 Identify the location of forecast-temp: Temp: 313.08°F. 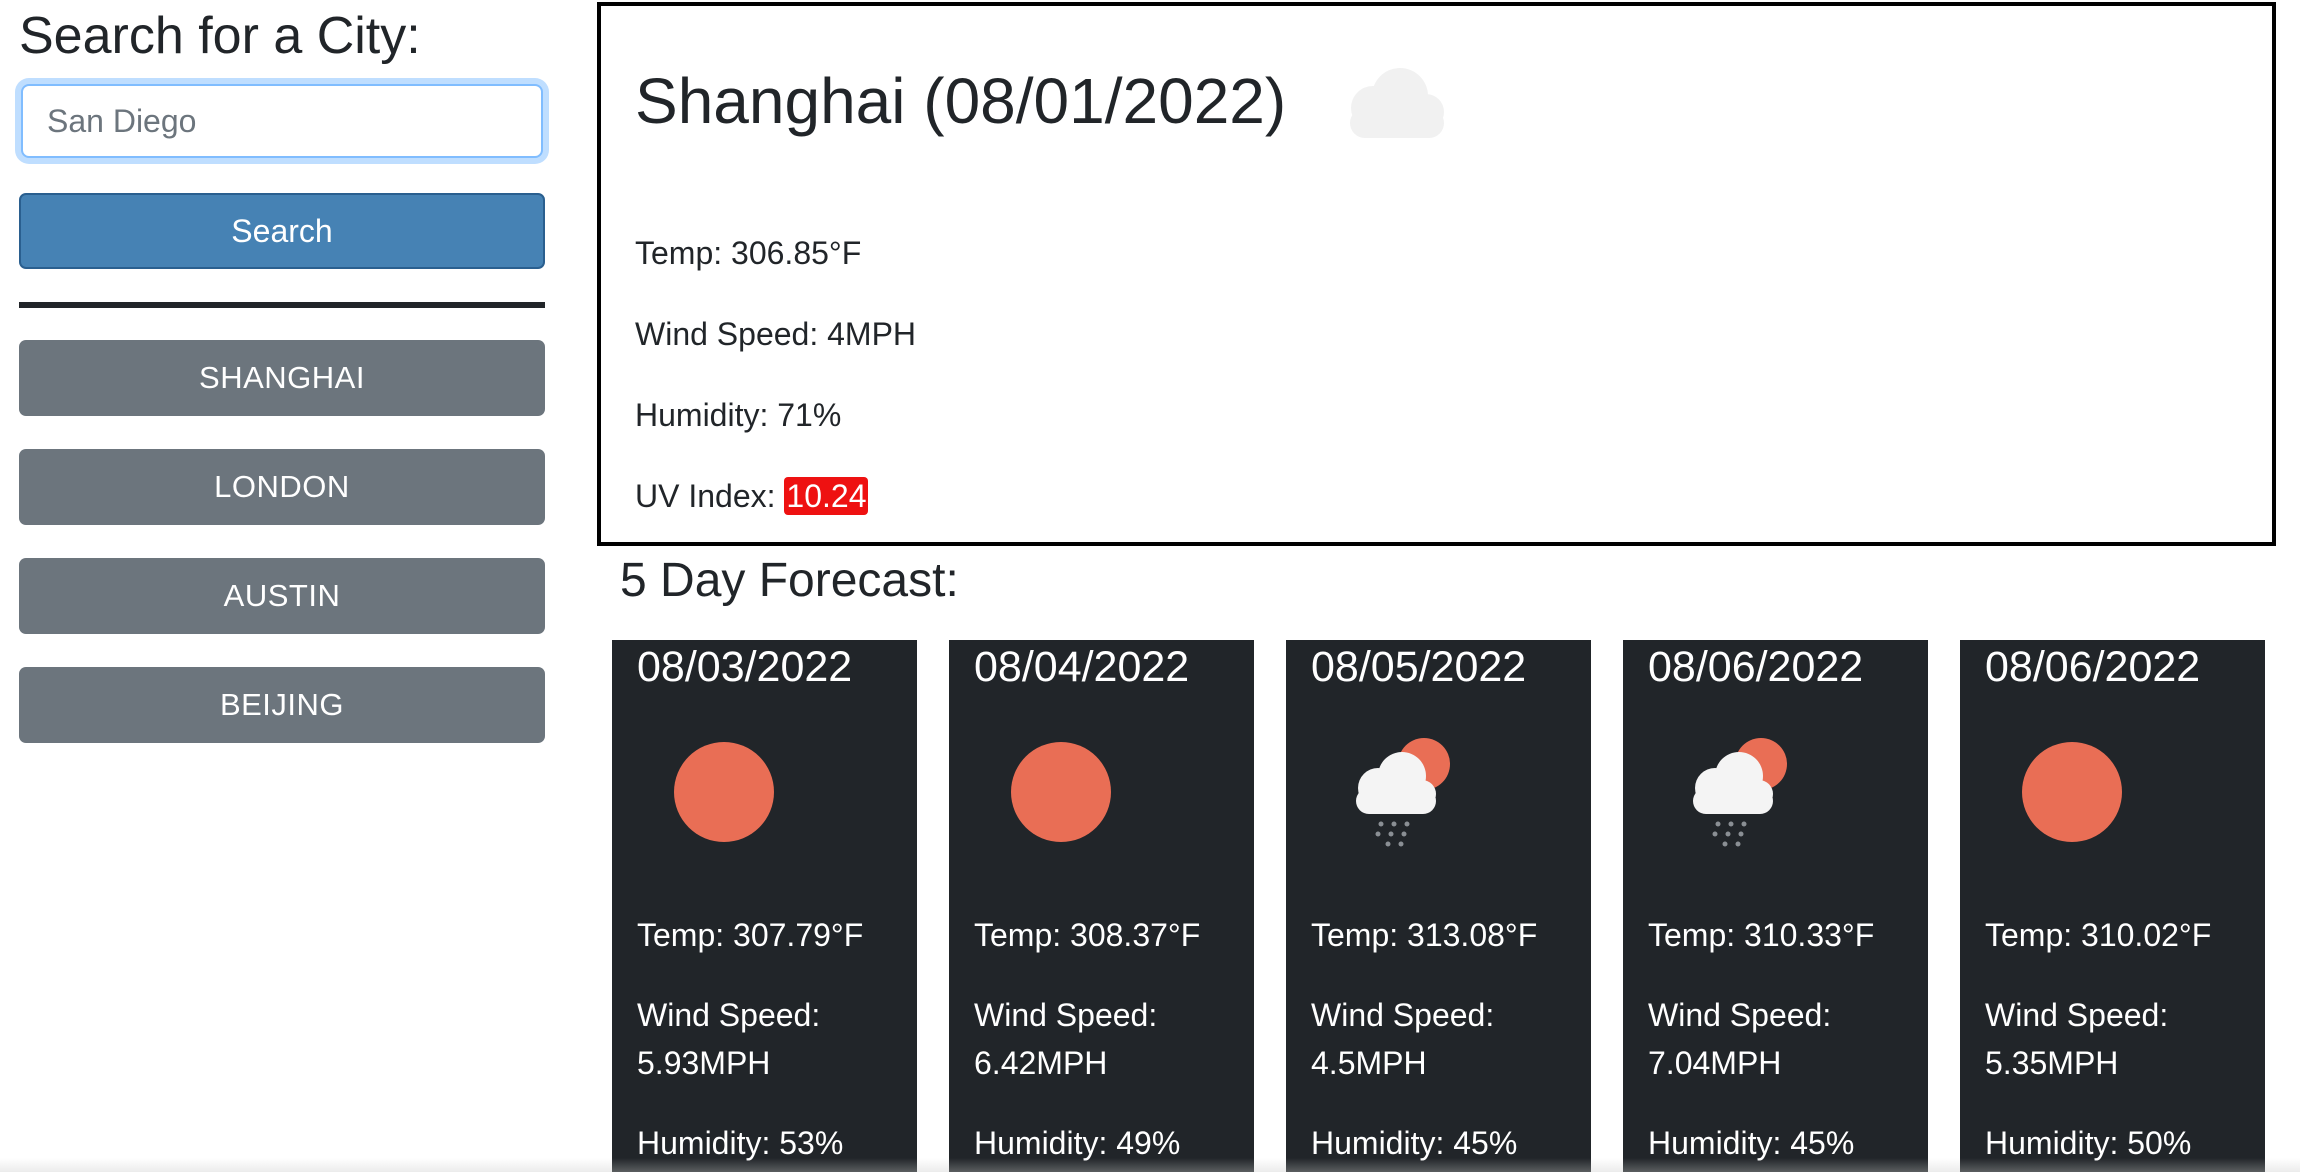
(1424, 935).